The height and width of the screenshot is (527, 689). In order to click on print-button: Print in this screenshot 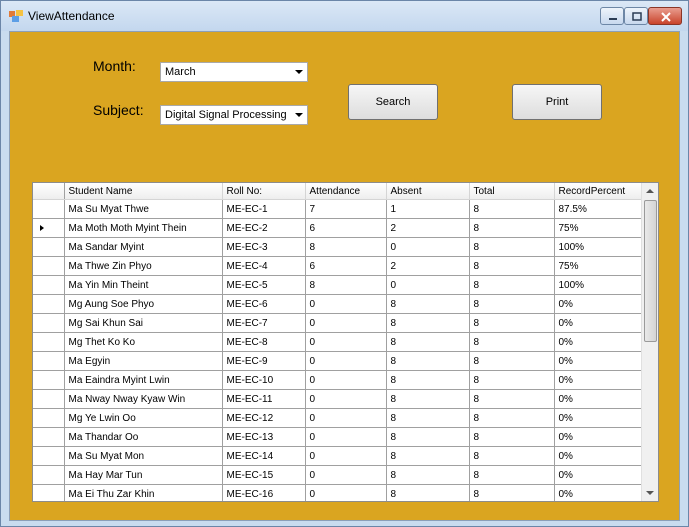, I will do `click(557, 102)`.